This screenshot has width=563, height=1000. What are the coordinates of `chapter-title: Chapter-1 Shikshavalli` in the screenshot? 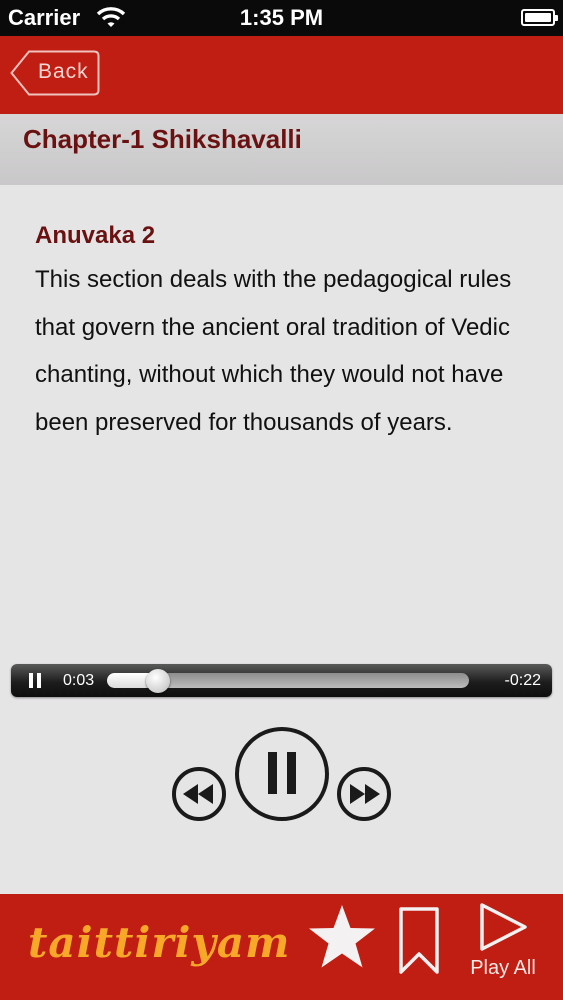 It's located at (162, 139).